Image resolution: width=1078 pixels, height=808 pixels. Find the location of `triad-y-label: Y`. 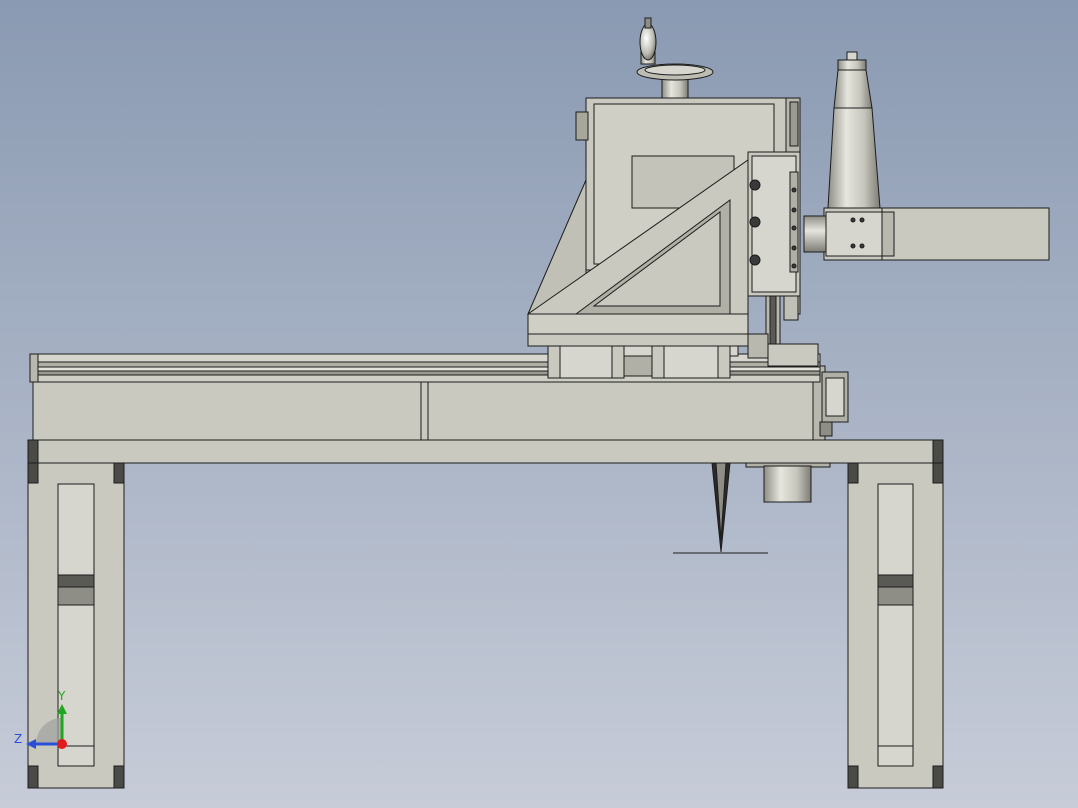

triad-y-label: Y is located at coordinates (62, 696).